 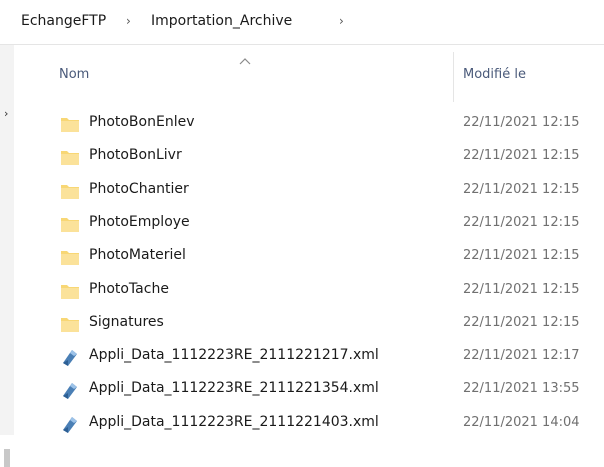 I want to click on file-modified-date: 22/11/2021 13:55, so click(x=521, y=389).